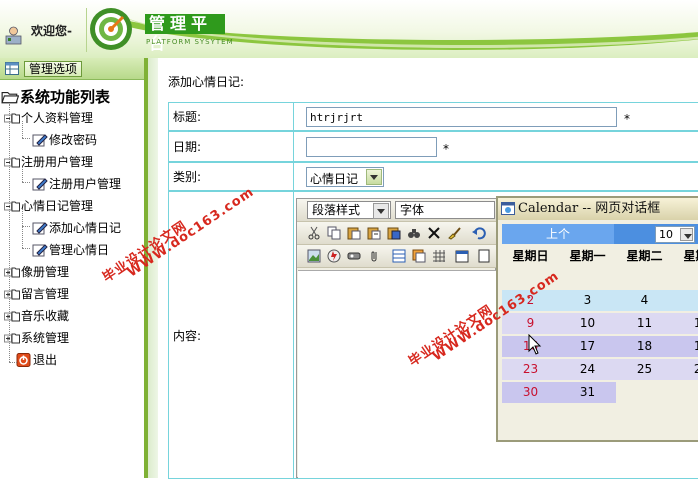 The width and height of the screenshot is (698, 479). I want to click on flash-icon, so click(334, 256).